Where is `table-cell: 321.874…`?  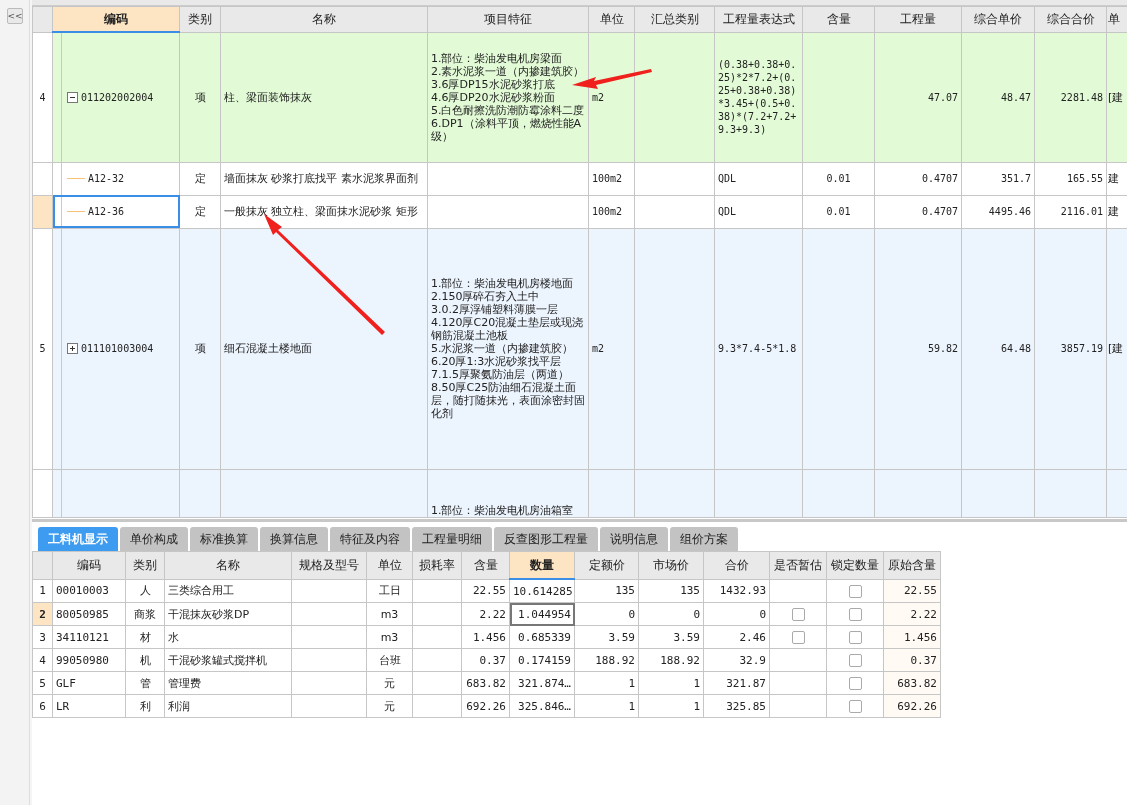 table-cell: 321.874… is located at coordinates (544, 683).